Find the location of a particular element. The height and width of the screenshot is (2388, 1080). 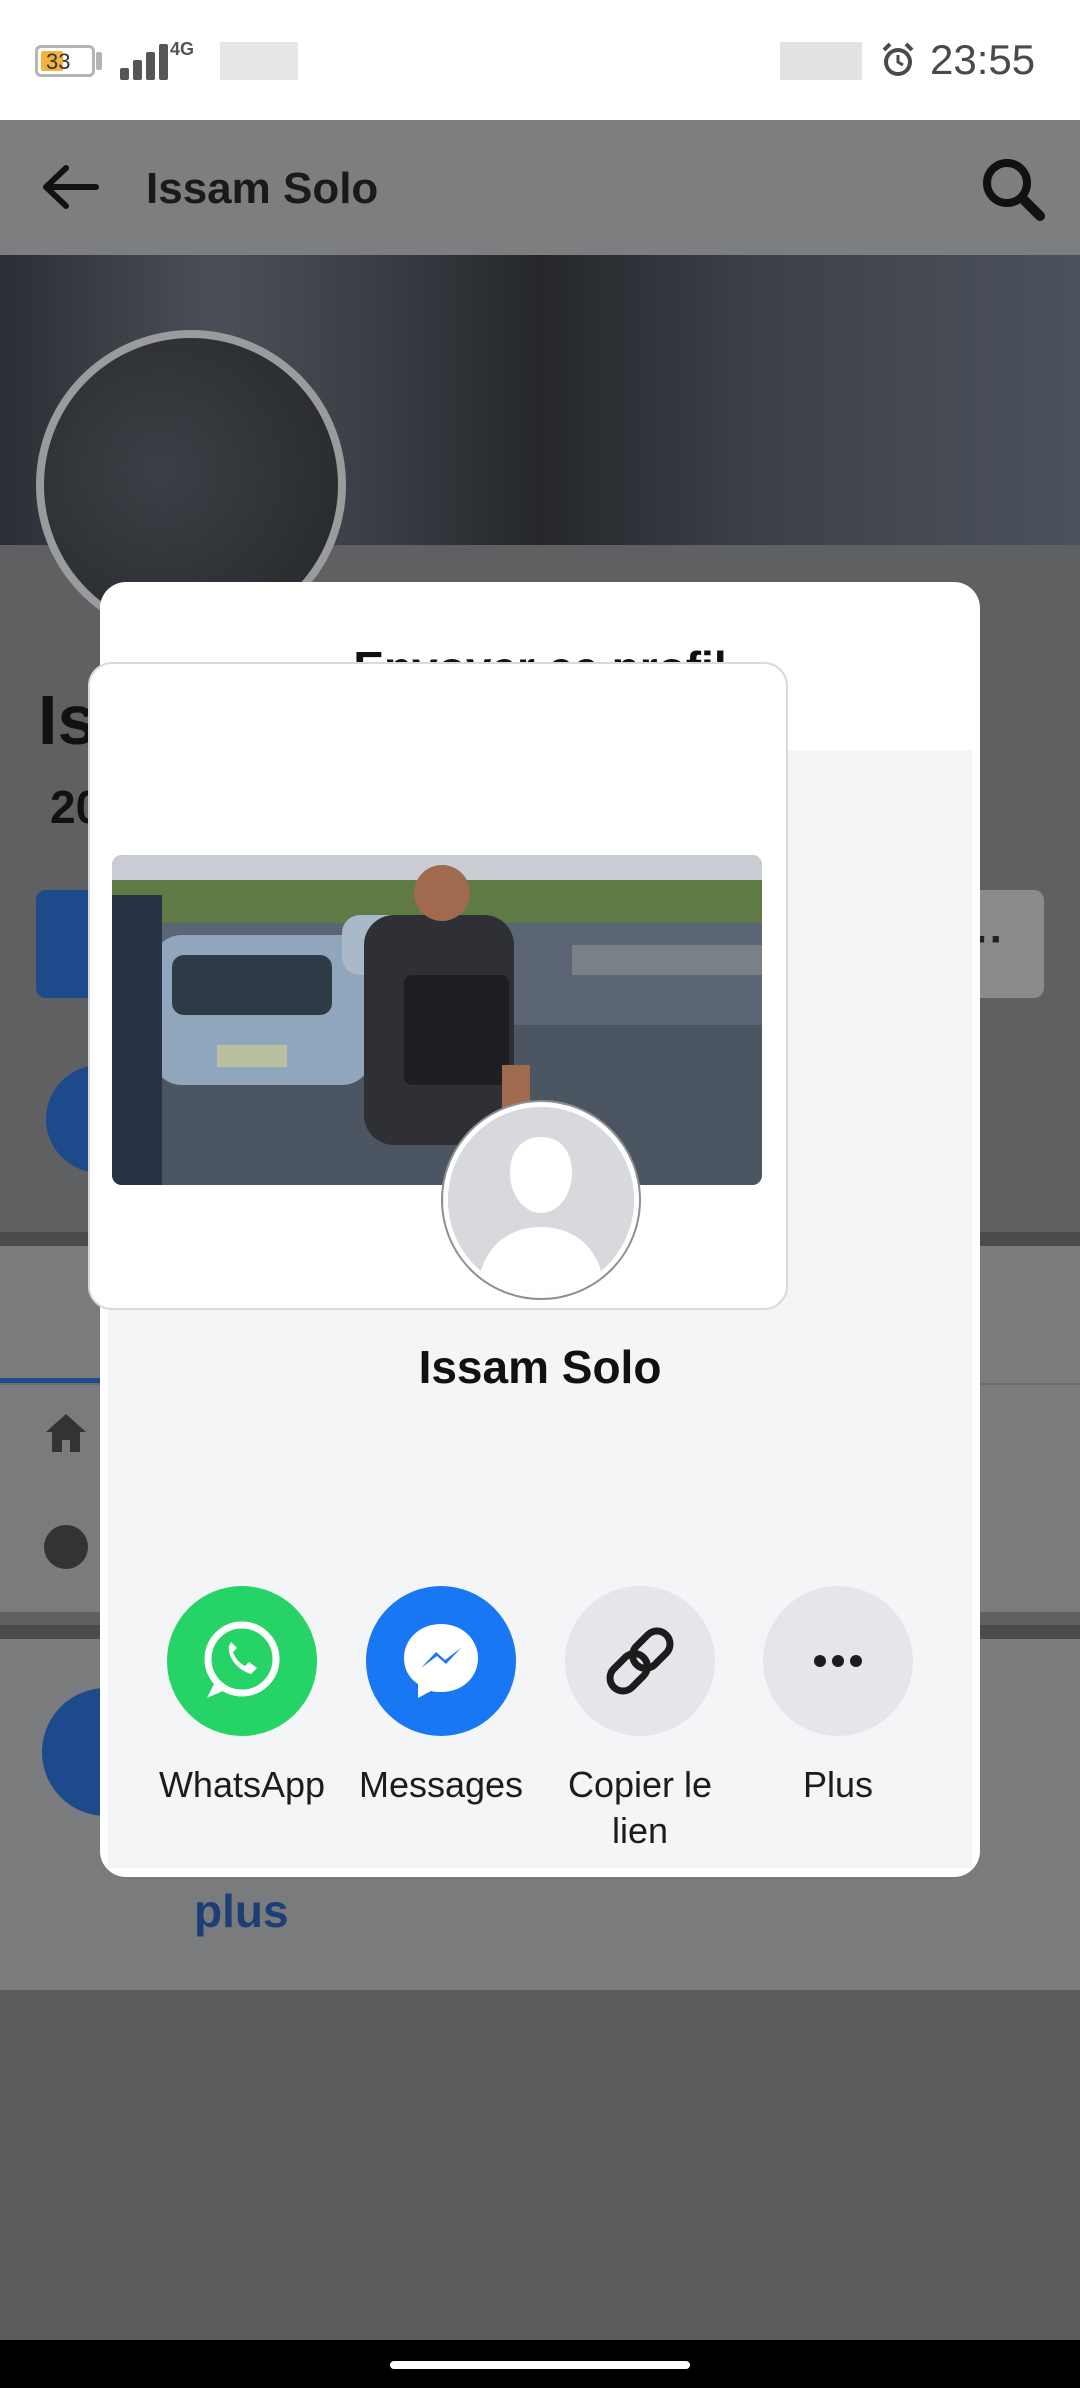

see-more-link: plus is located at coordinates (241, 1911).